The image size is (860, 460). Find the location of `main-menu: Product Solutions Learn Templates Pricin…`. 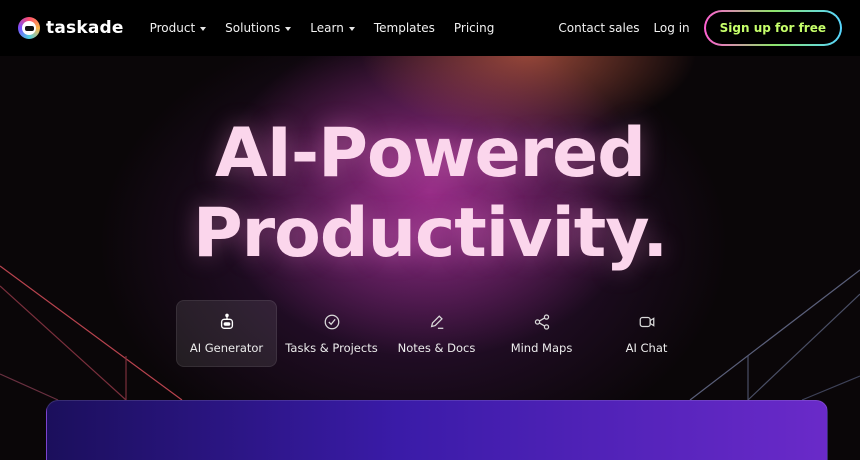

main-menu: Product Solutions Learn Templates Pricin… is located at coordinates (322, 28).